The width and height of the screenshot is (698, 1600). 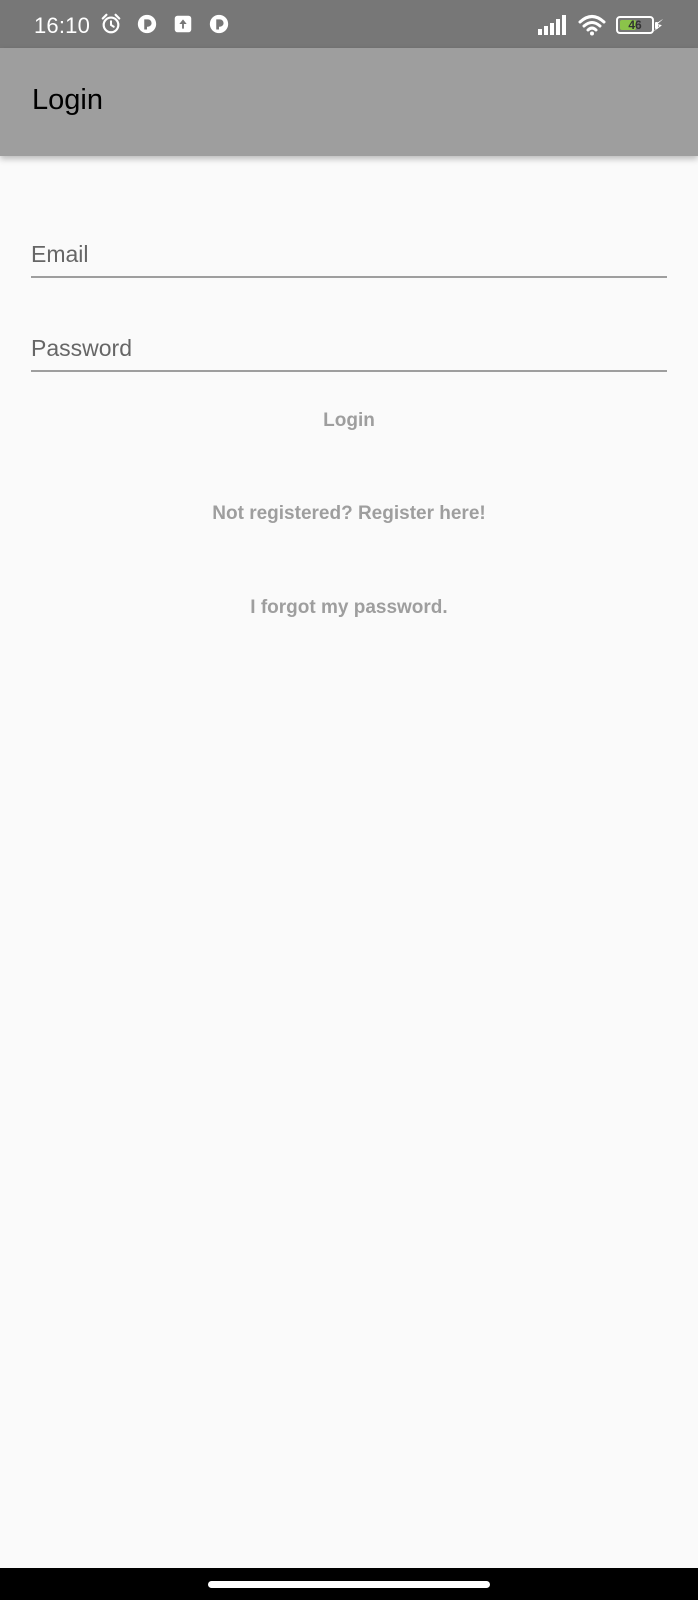 I want to click on password-input, so click(x=349, y=341).